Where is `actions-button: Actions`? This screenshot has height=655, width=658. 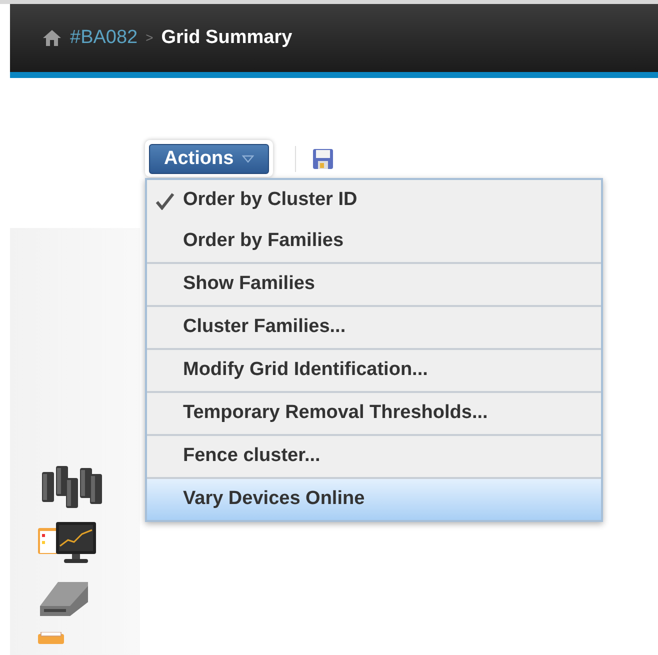 actions-button: Actions is located at coordinates (209, 159).